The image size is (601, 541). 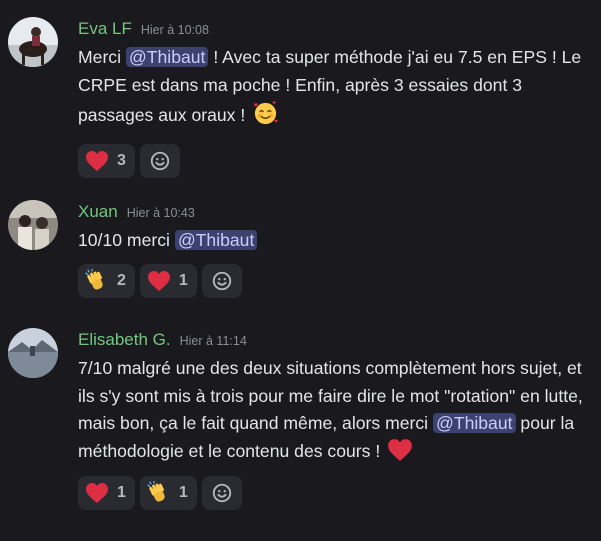 I want to click on reaction-count: 2, so click(x=121, y=280).